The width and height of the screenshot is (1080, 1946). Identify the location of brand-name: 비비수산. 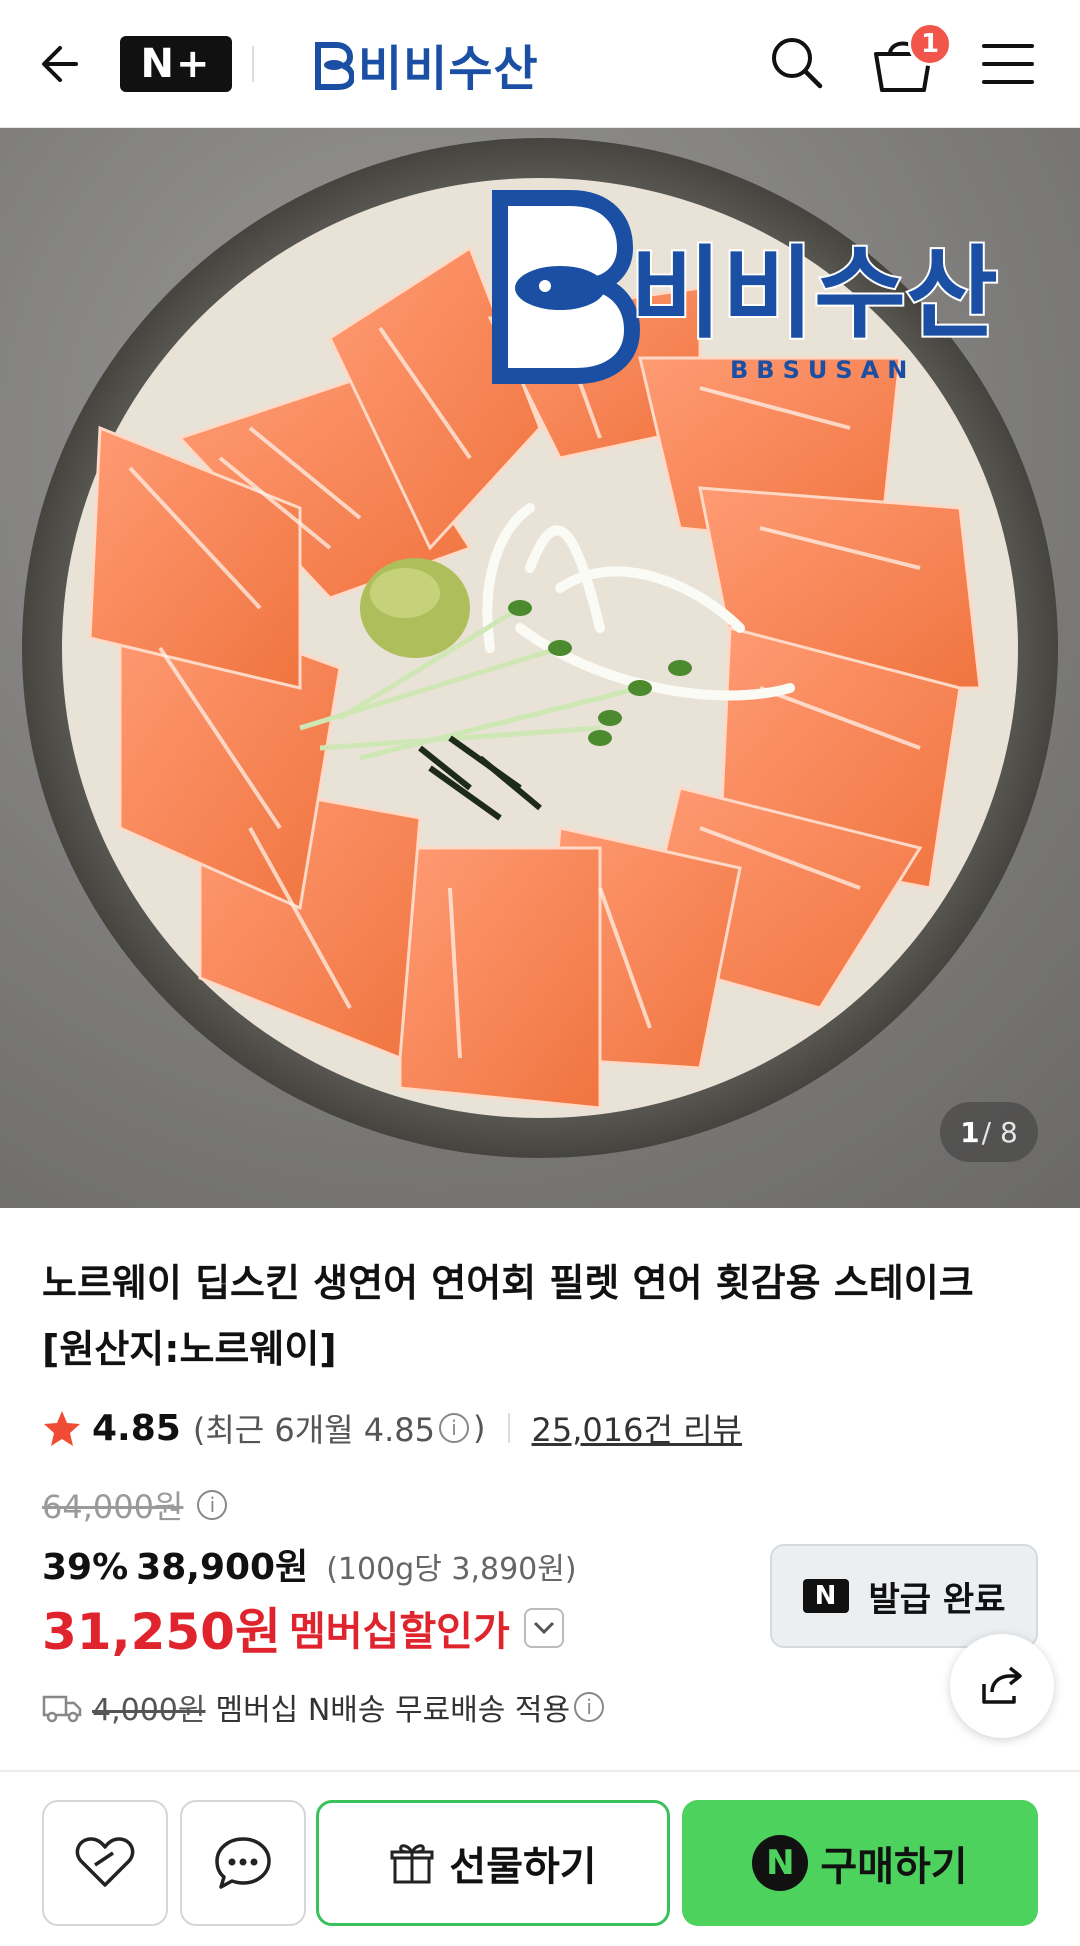
(448, 69).